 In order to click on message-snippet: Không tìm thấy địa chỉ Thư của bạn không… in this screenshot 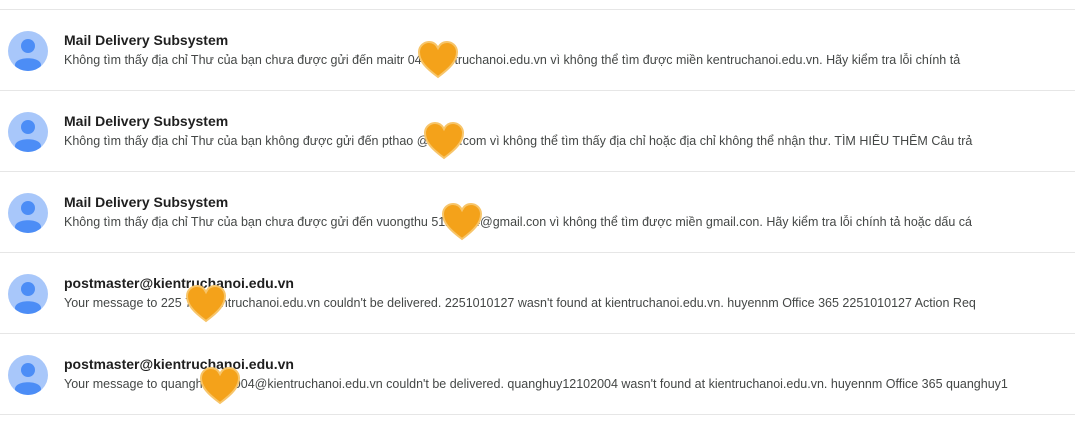, I will do `click(518, 141)`.